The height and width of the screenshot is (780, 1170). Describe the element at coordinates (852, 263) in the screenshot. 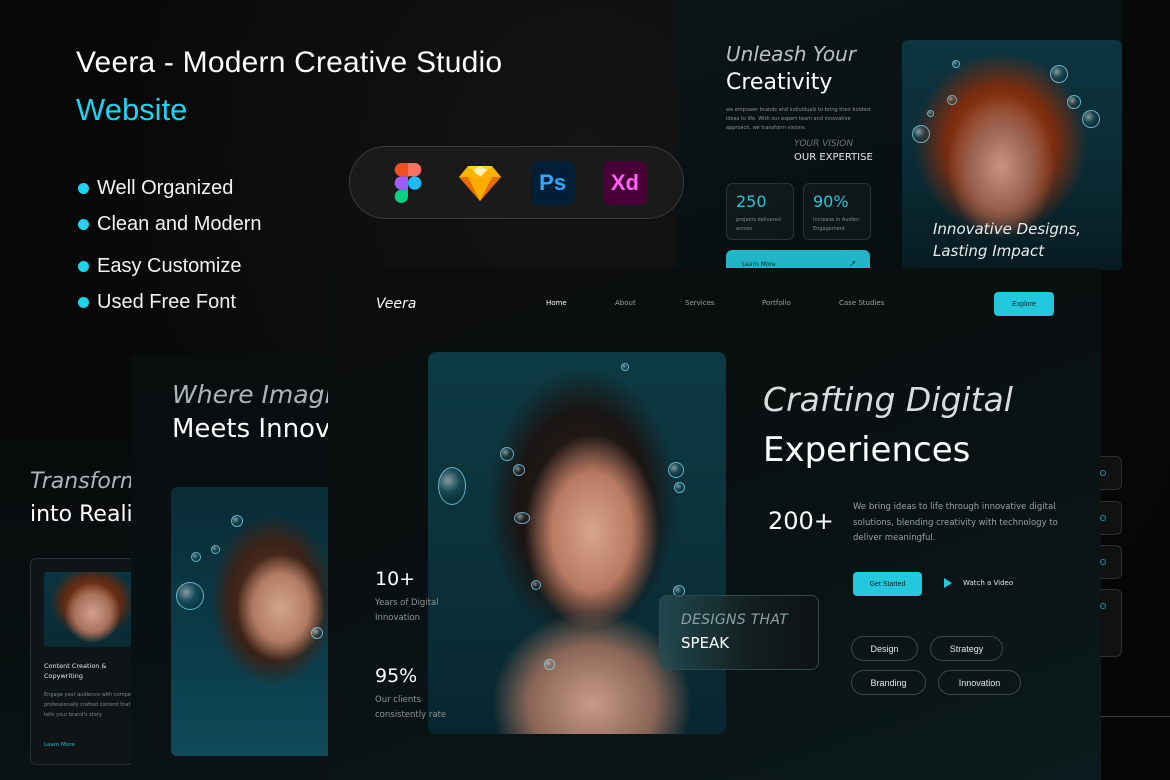

I see `arrow-up-right-icon: ↗` at that location.